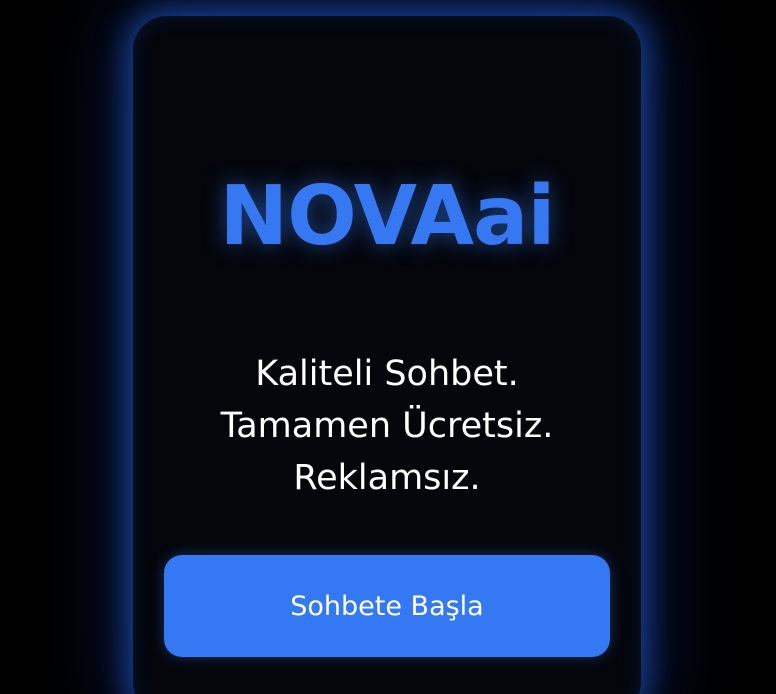 This screenshot has height=694, width=776. I want to click on tagline-line-2: Tamamen Ücretsiz., so click(387, 426).